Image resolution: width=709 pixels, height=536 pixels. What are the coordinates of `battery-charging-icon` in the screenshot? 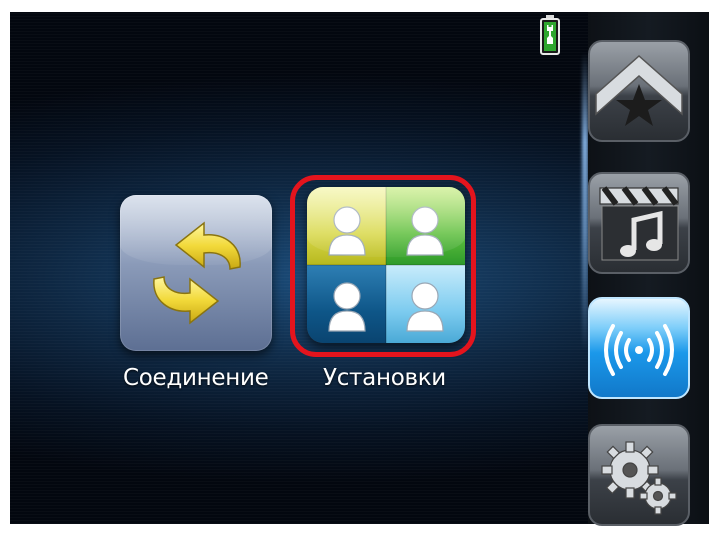 It's located at (550, 35).